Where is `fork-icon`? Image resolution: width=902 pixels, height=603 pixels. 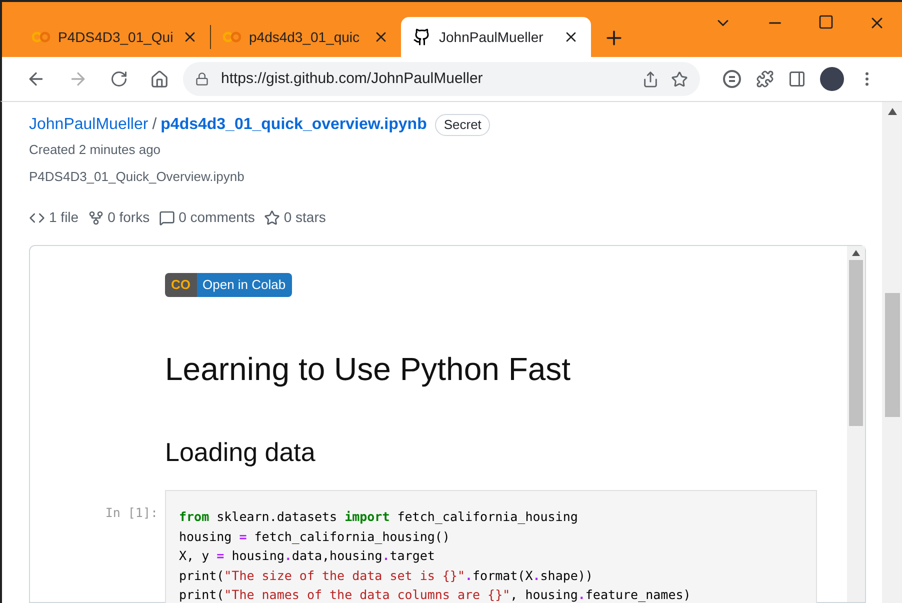 fork-icon is located at coordinates (96, 218).